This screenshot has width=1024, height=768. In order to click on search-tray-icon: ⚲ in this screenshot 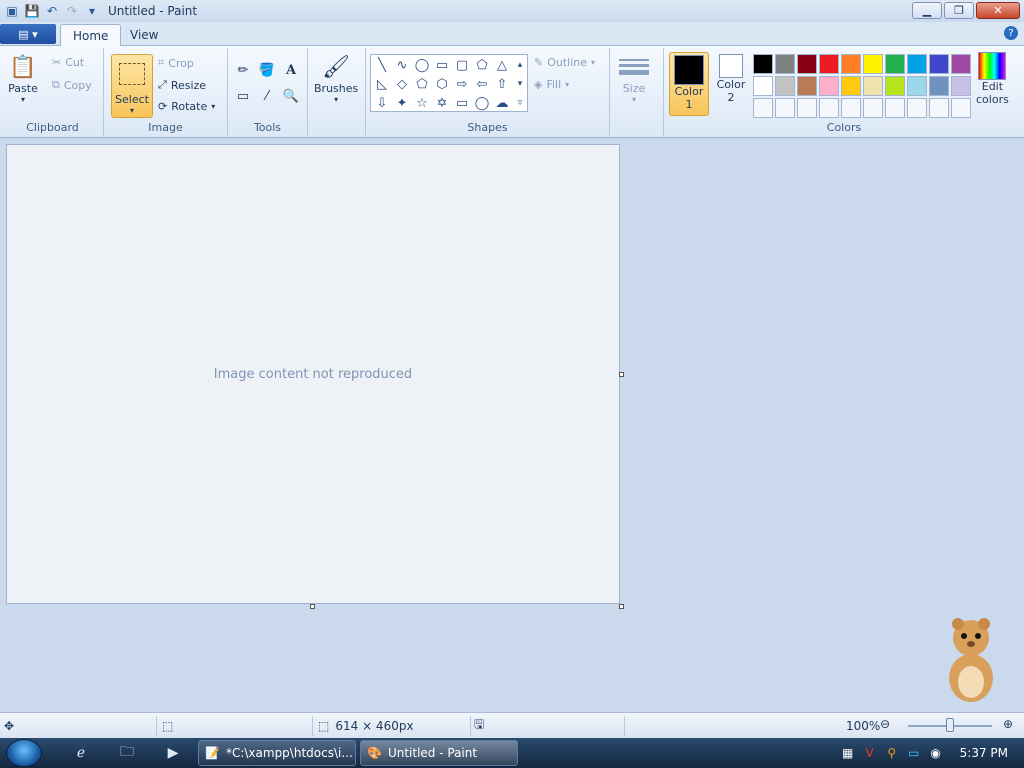, I will do `click(892, 753)`.